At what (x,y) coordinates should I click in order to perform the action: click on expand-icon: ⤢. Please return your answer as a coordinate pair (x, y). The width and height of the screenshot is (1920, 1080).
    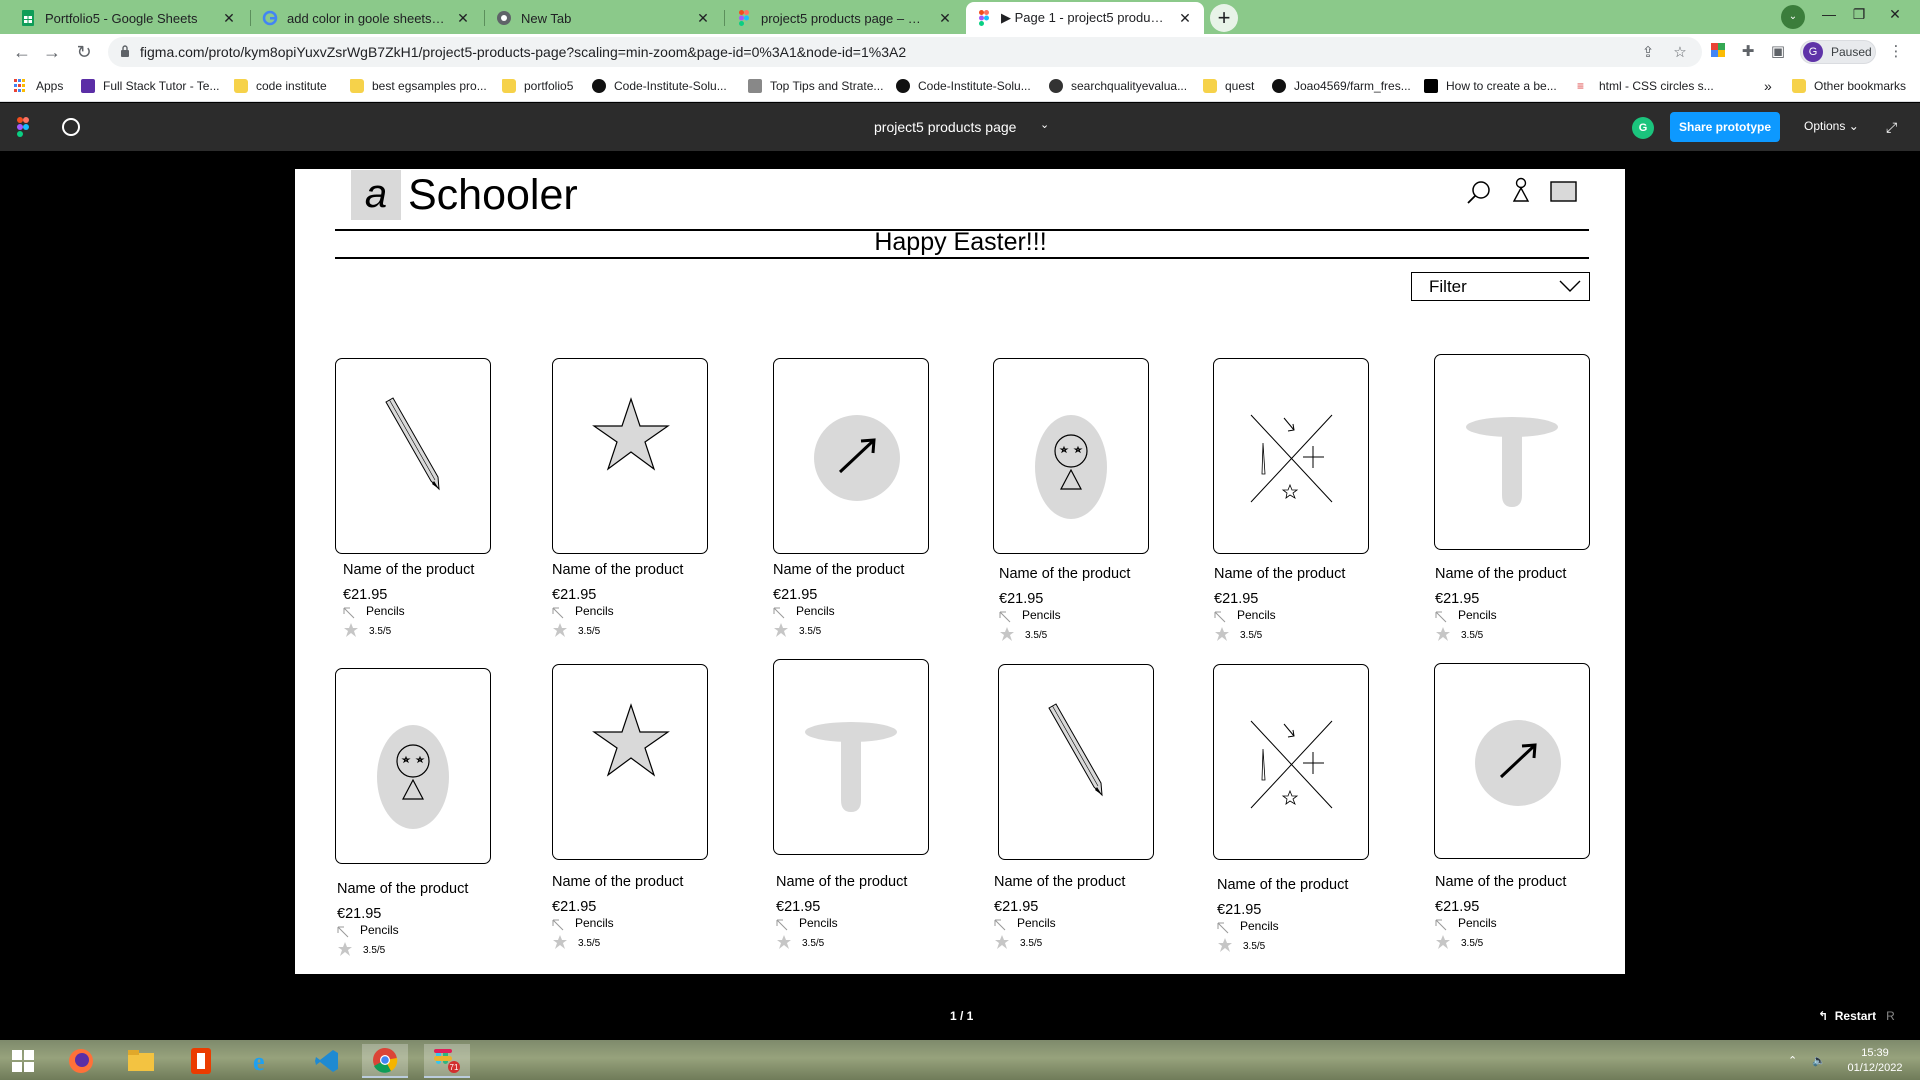
    Looking at the image, I should click on (1891, 127).